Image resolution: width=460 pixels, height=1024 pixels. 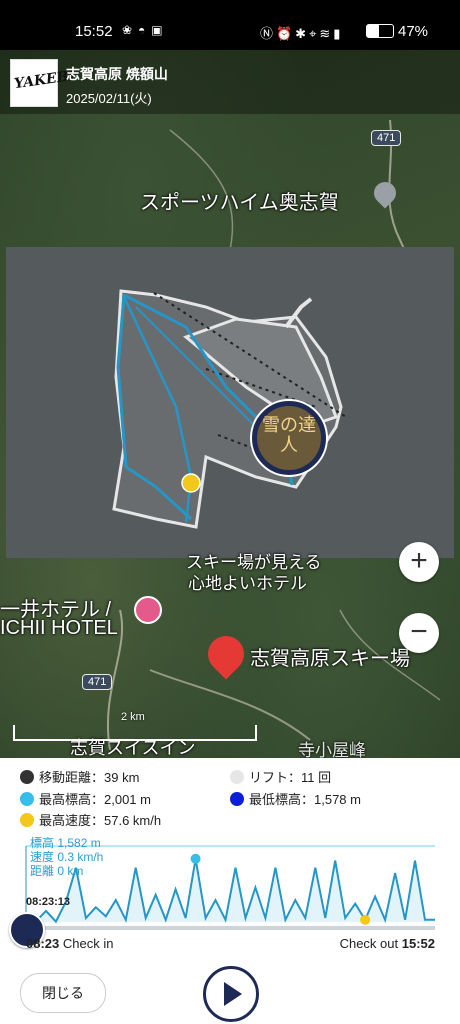 What do you see at coordinates (195, 858) in the screenshot?
I see `max-elevation-marker` at bounding box center [195, 858].